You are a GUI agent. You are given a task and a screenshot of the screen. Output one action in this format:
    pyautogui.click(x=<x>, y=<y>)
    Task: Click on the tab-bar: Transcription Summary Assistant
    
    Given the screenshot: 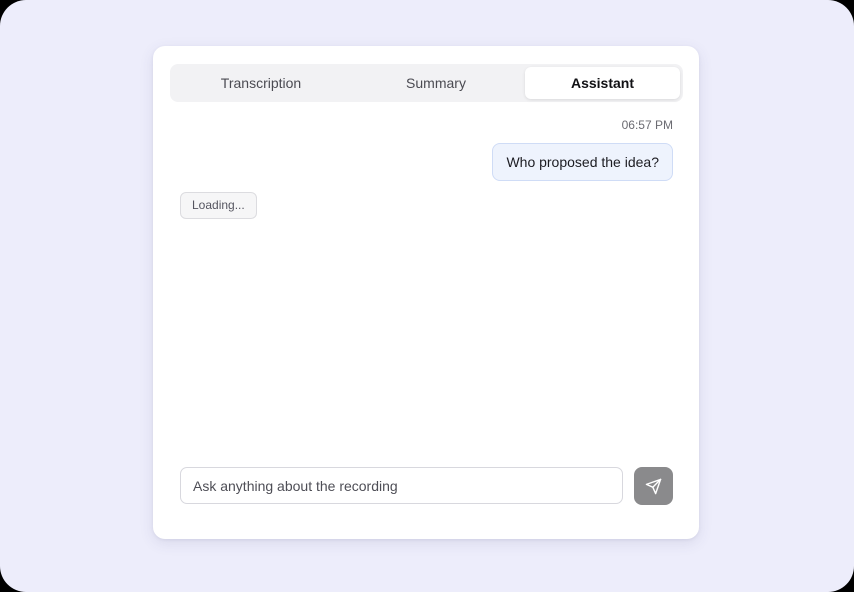 What is the action you would take?
    pyautogui.click(x=426, y=83)
    